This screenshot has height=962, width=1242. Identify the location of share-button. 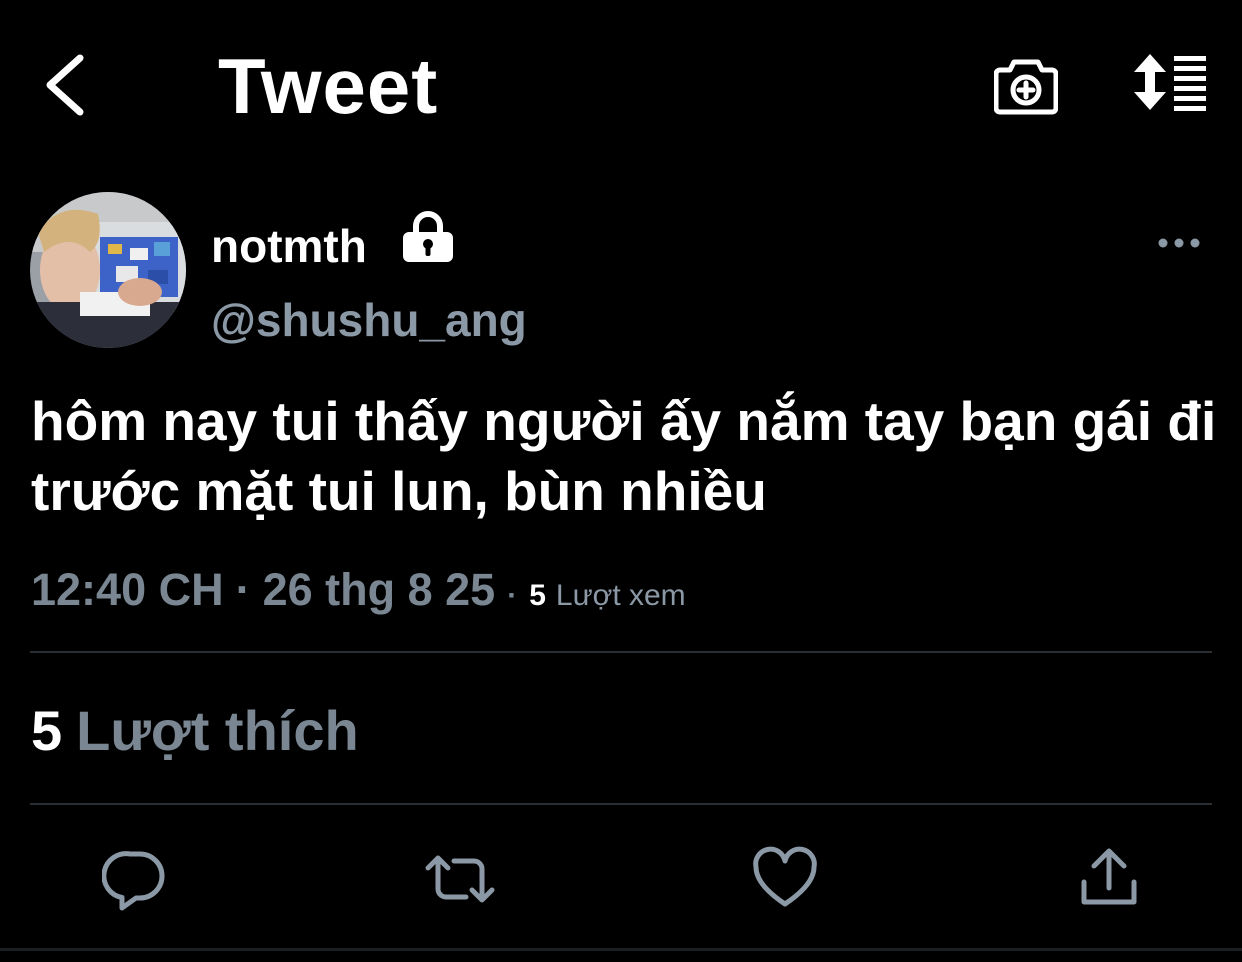
(1109, 879).